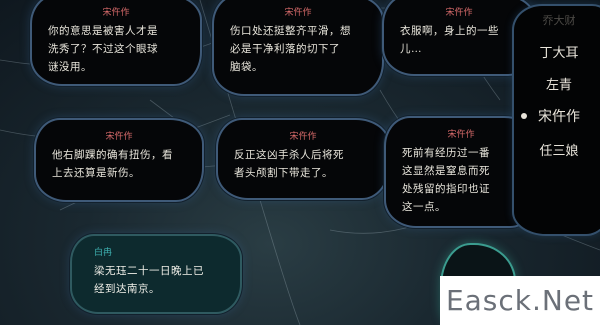 Image resolution: width=600 pixels, height=325 pixels. What do you see at coordinates (112, 164) in the screenshot?
I see `dialogue-text: 他右脚踝的确有扭伤，看 上去还算是新伤。` at bounding box center [112, 164].